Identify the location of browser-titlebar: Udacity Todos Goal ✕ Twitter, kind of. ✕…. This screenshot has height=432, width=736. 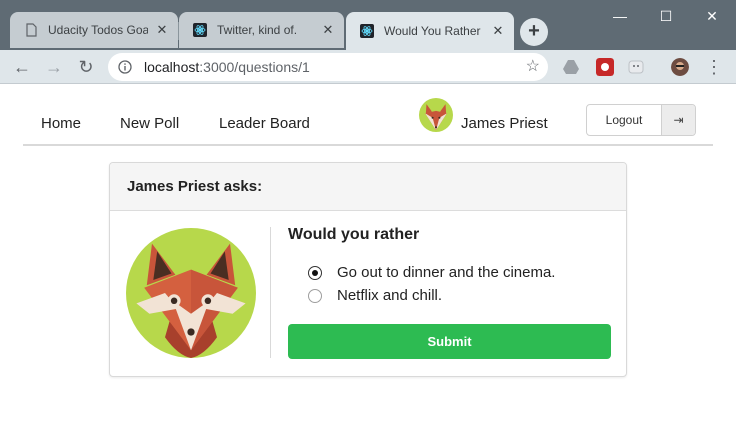
(368, 25).